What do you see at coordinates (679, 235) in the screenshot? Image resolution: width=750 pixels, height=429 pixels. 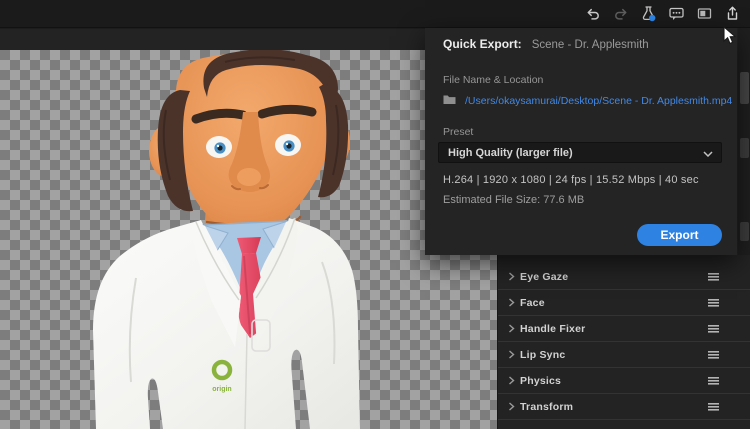 I see `export-button: Export` at bounding box center [679, 235].